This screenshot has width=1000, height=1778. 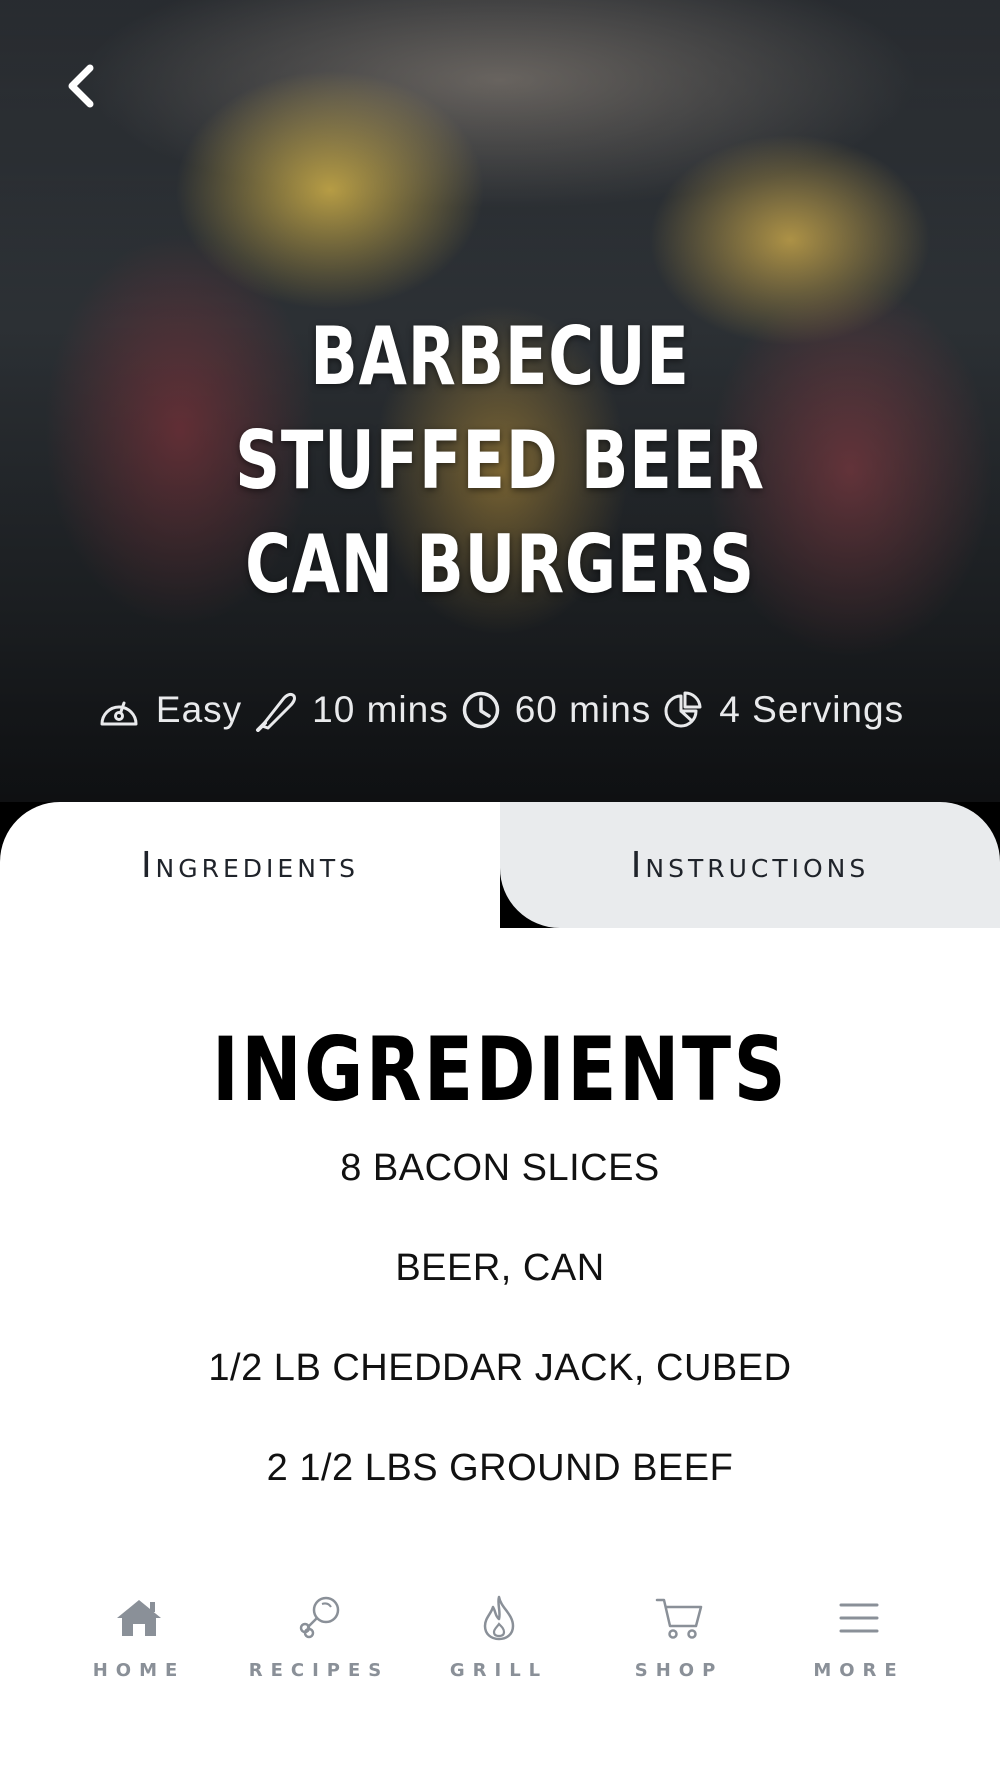 I want to click on recipe-tabs: Ingredients Instructions, so click(x=500, y=865).